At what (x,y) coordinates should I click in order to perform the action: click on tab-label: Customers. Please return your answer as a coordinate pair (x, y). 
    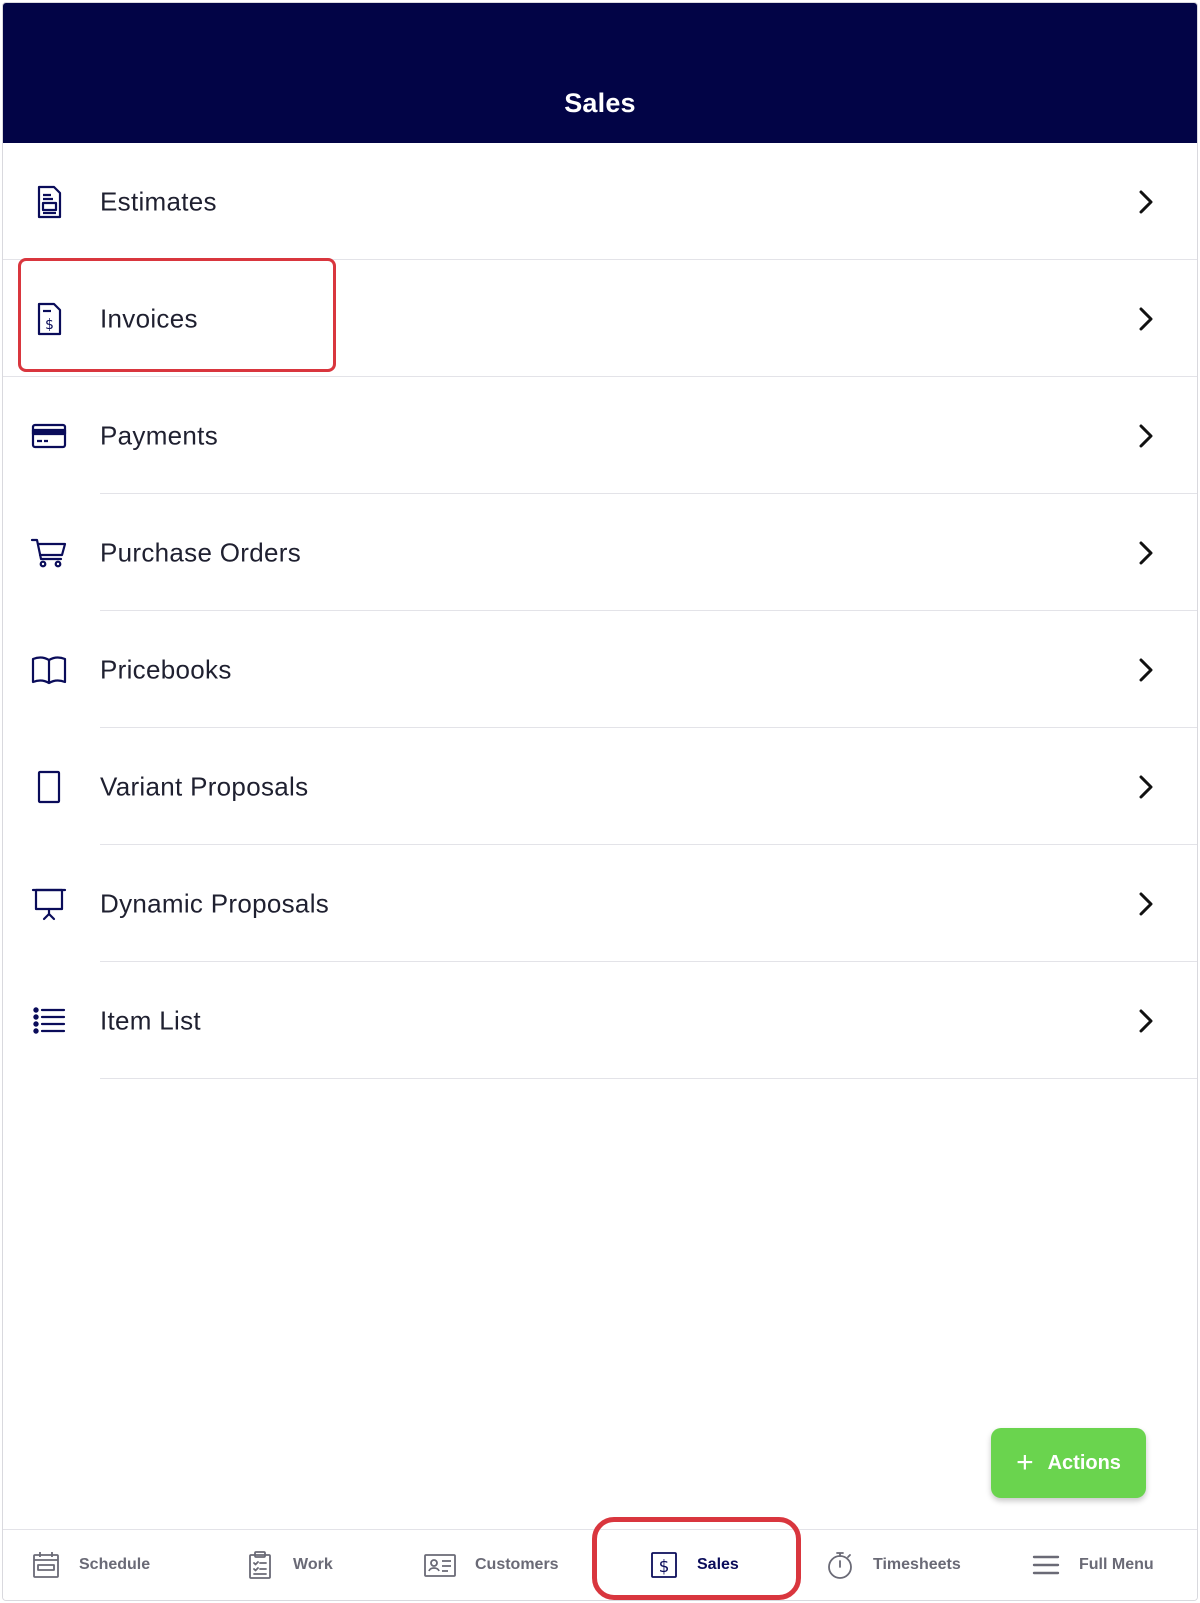
    Looking at the image, I should click on (517, 1564).